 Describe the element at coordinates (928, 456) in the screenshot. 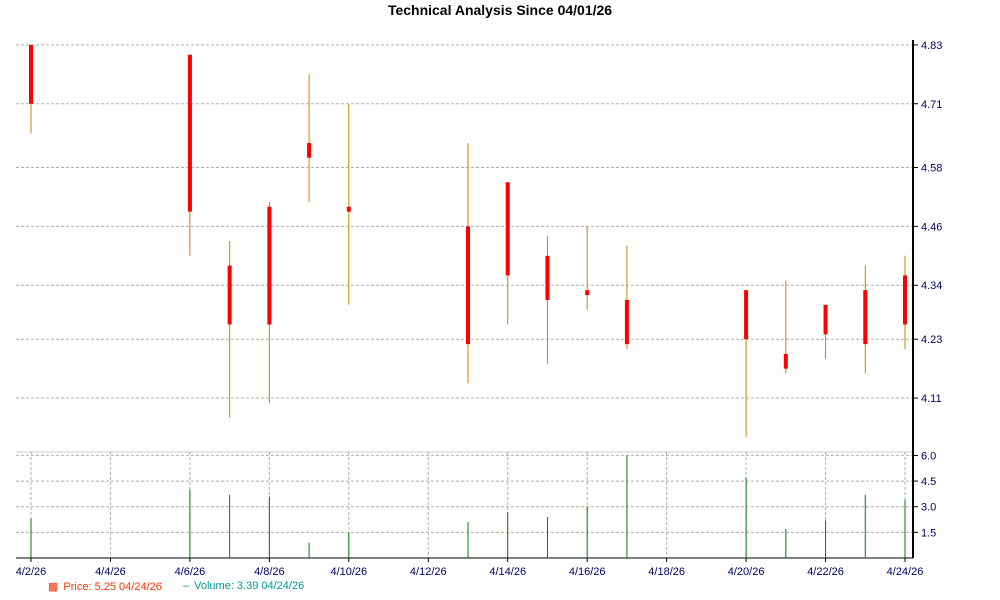

I see `volume-tick-label: 6.0` at that location.